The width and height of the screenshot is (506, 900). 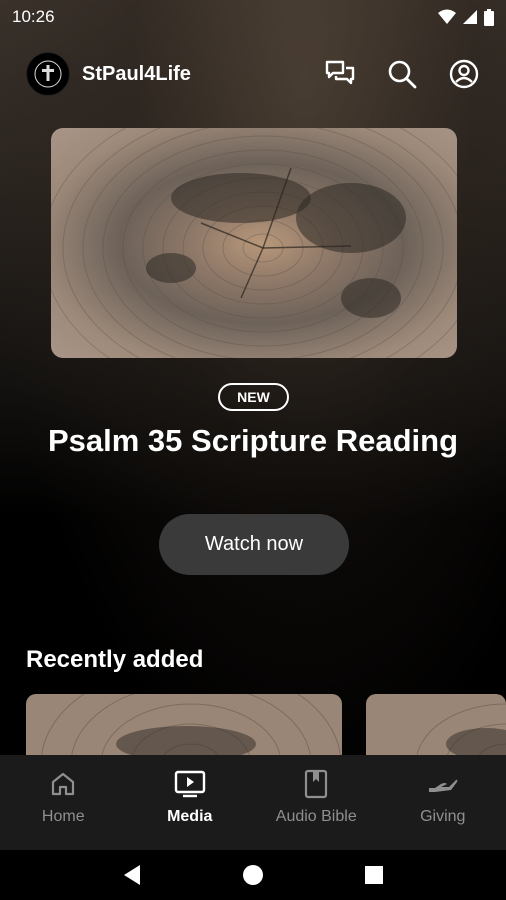 I want to click on logo-emblem-icon, so click(x=48, y=74).